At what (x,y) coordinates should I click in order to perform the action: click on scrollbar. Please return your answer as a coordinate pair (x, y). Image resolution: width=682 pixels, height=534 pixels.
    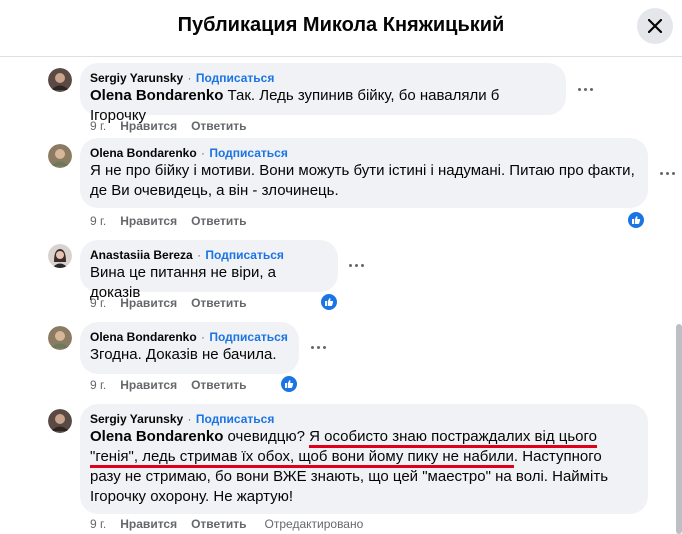
    Looking at the image, I should click on (679, 429).